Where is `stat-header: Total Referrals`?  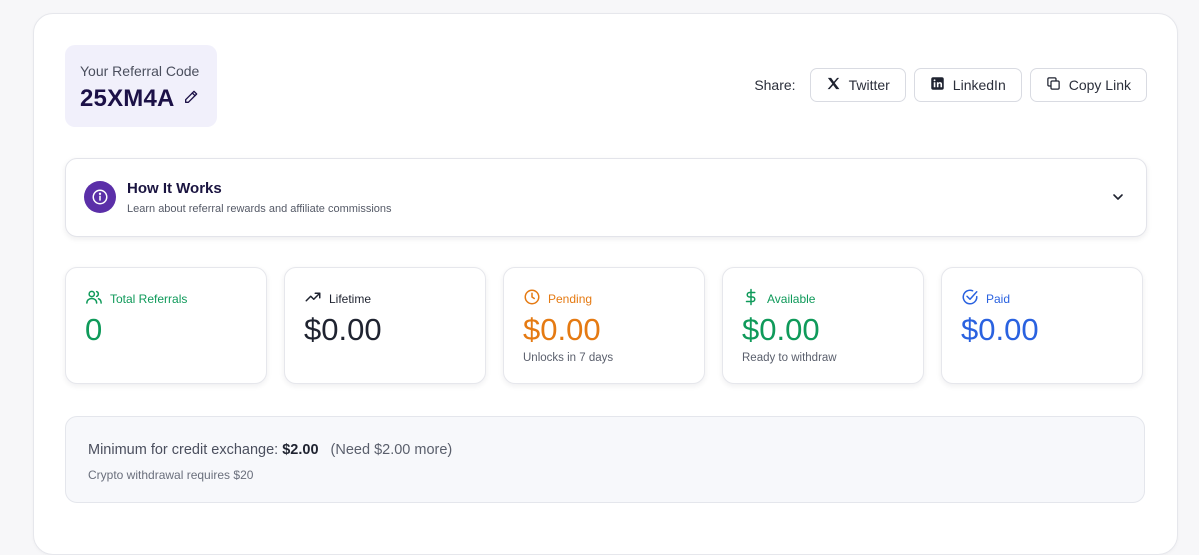 stat-header: Total Referrals is located at coordinates (136, 298).